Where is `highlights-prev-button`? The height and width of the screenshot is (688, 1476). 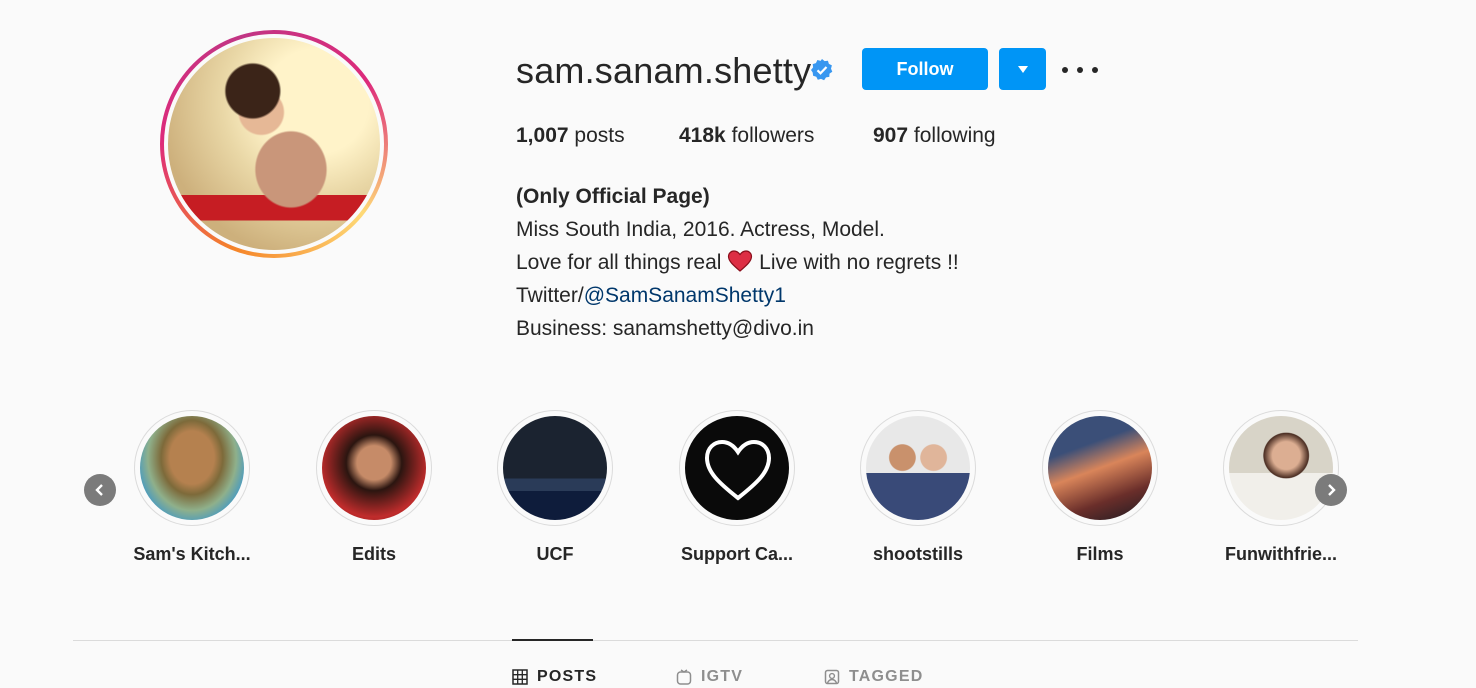 highlights-prev-button is located at coordinates (100, 490).